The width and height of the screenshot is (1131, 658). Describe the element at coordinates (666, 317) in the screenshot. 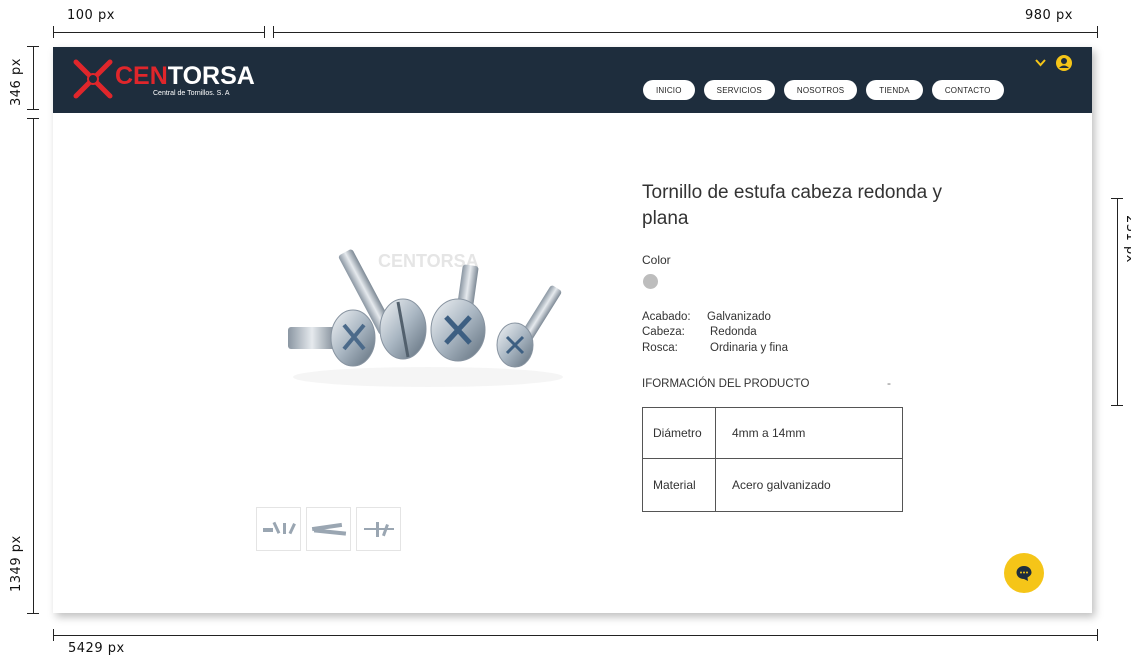

I see `spec-label: Acabado:` at that location.